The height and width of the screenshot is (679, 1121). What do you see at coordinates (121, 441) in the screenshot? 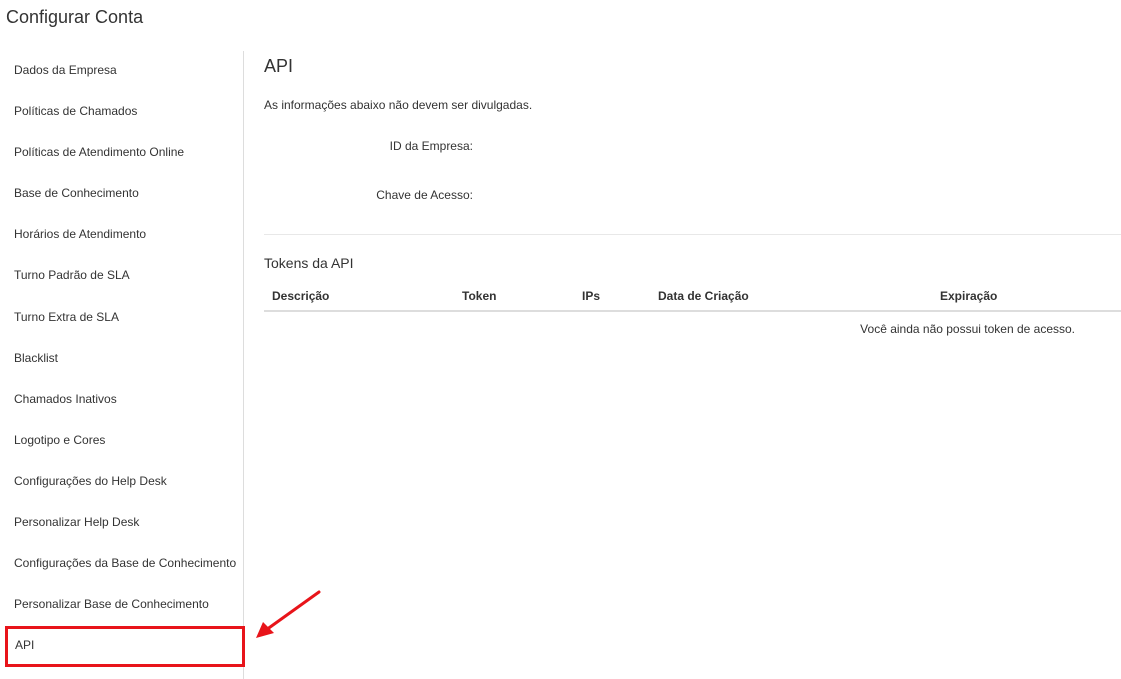
I see `sidebar-item-logo-colors: Logotipo e Cores` at bounding box center [121, 441].